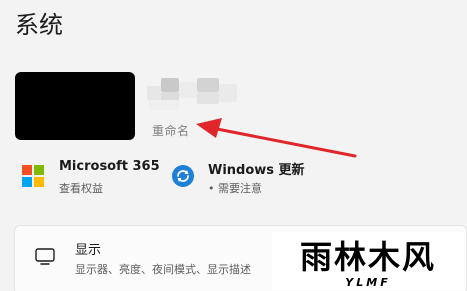 This screenshot has height=291, width=467. Describe the element at coordinates (88, 250) in the screenshot. I see `settings-item-display-title: 显示` at that location.